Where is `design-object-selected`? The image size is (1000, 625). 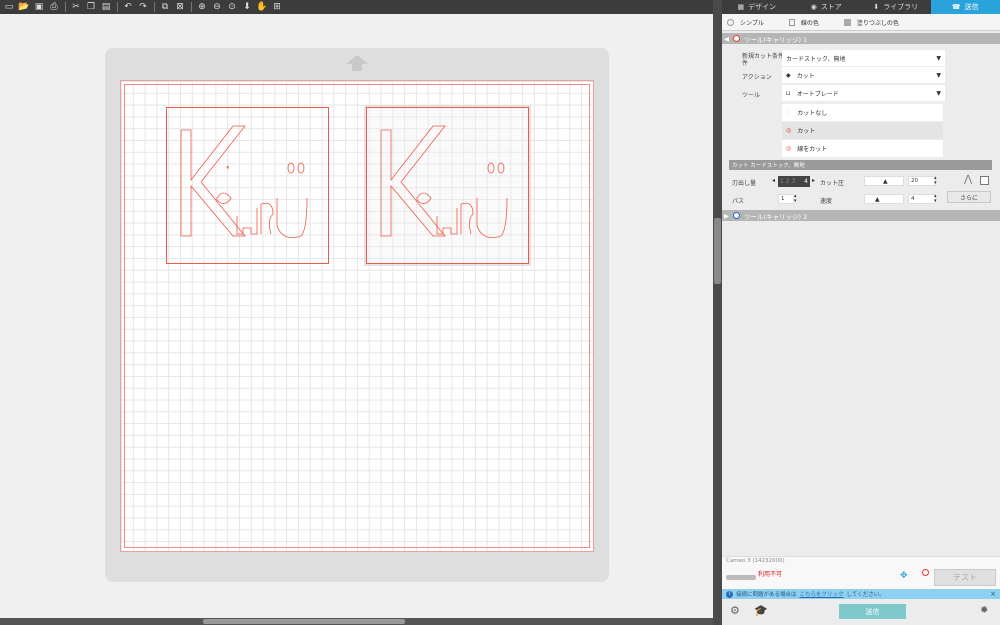 design-object-selected is located at coordinates (447, 185).